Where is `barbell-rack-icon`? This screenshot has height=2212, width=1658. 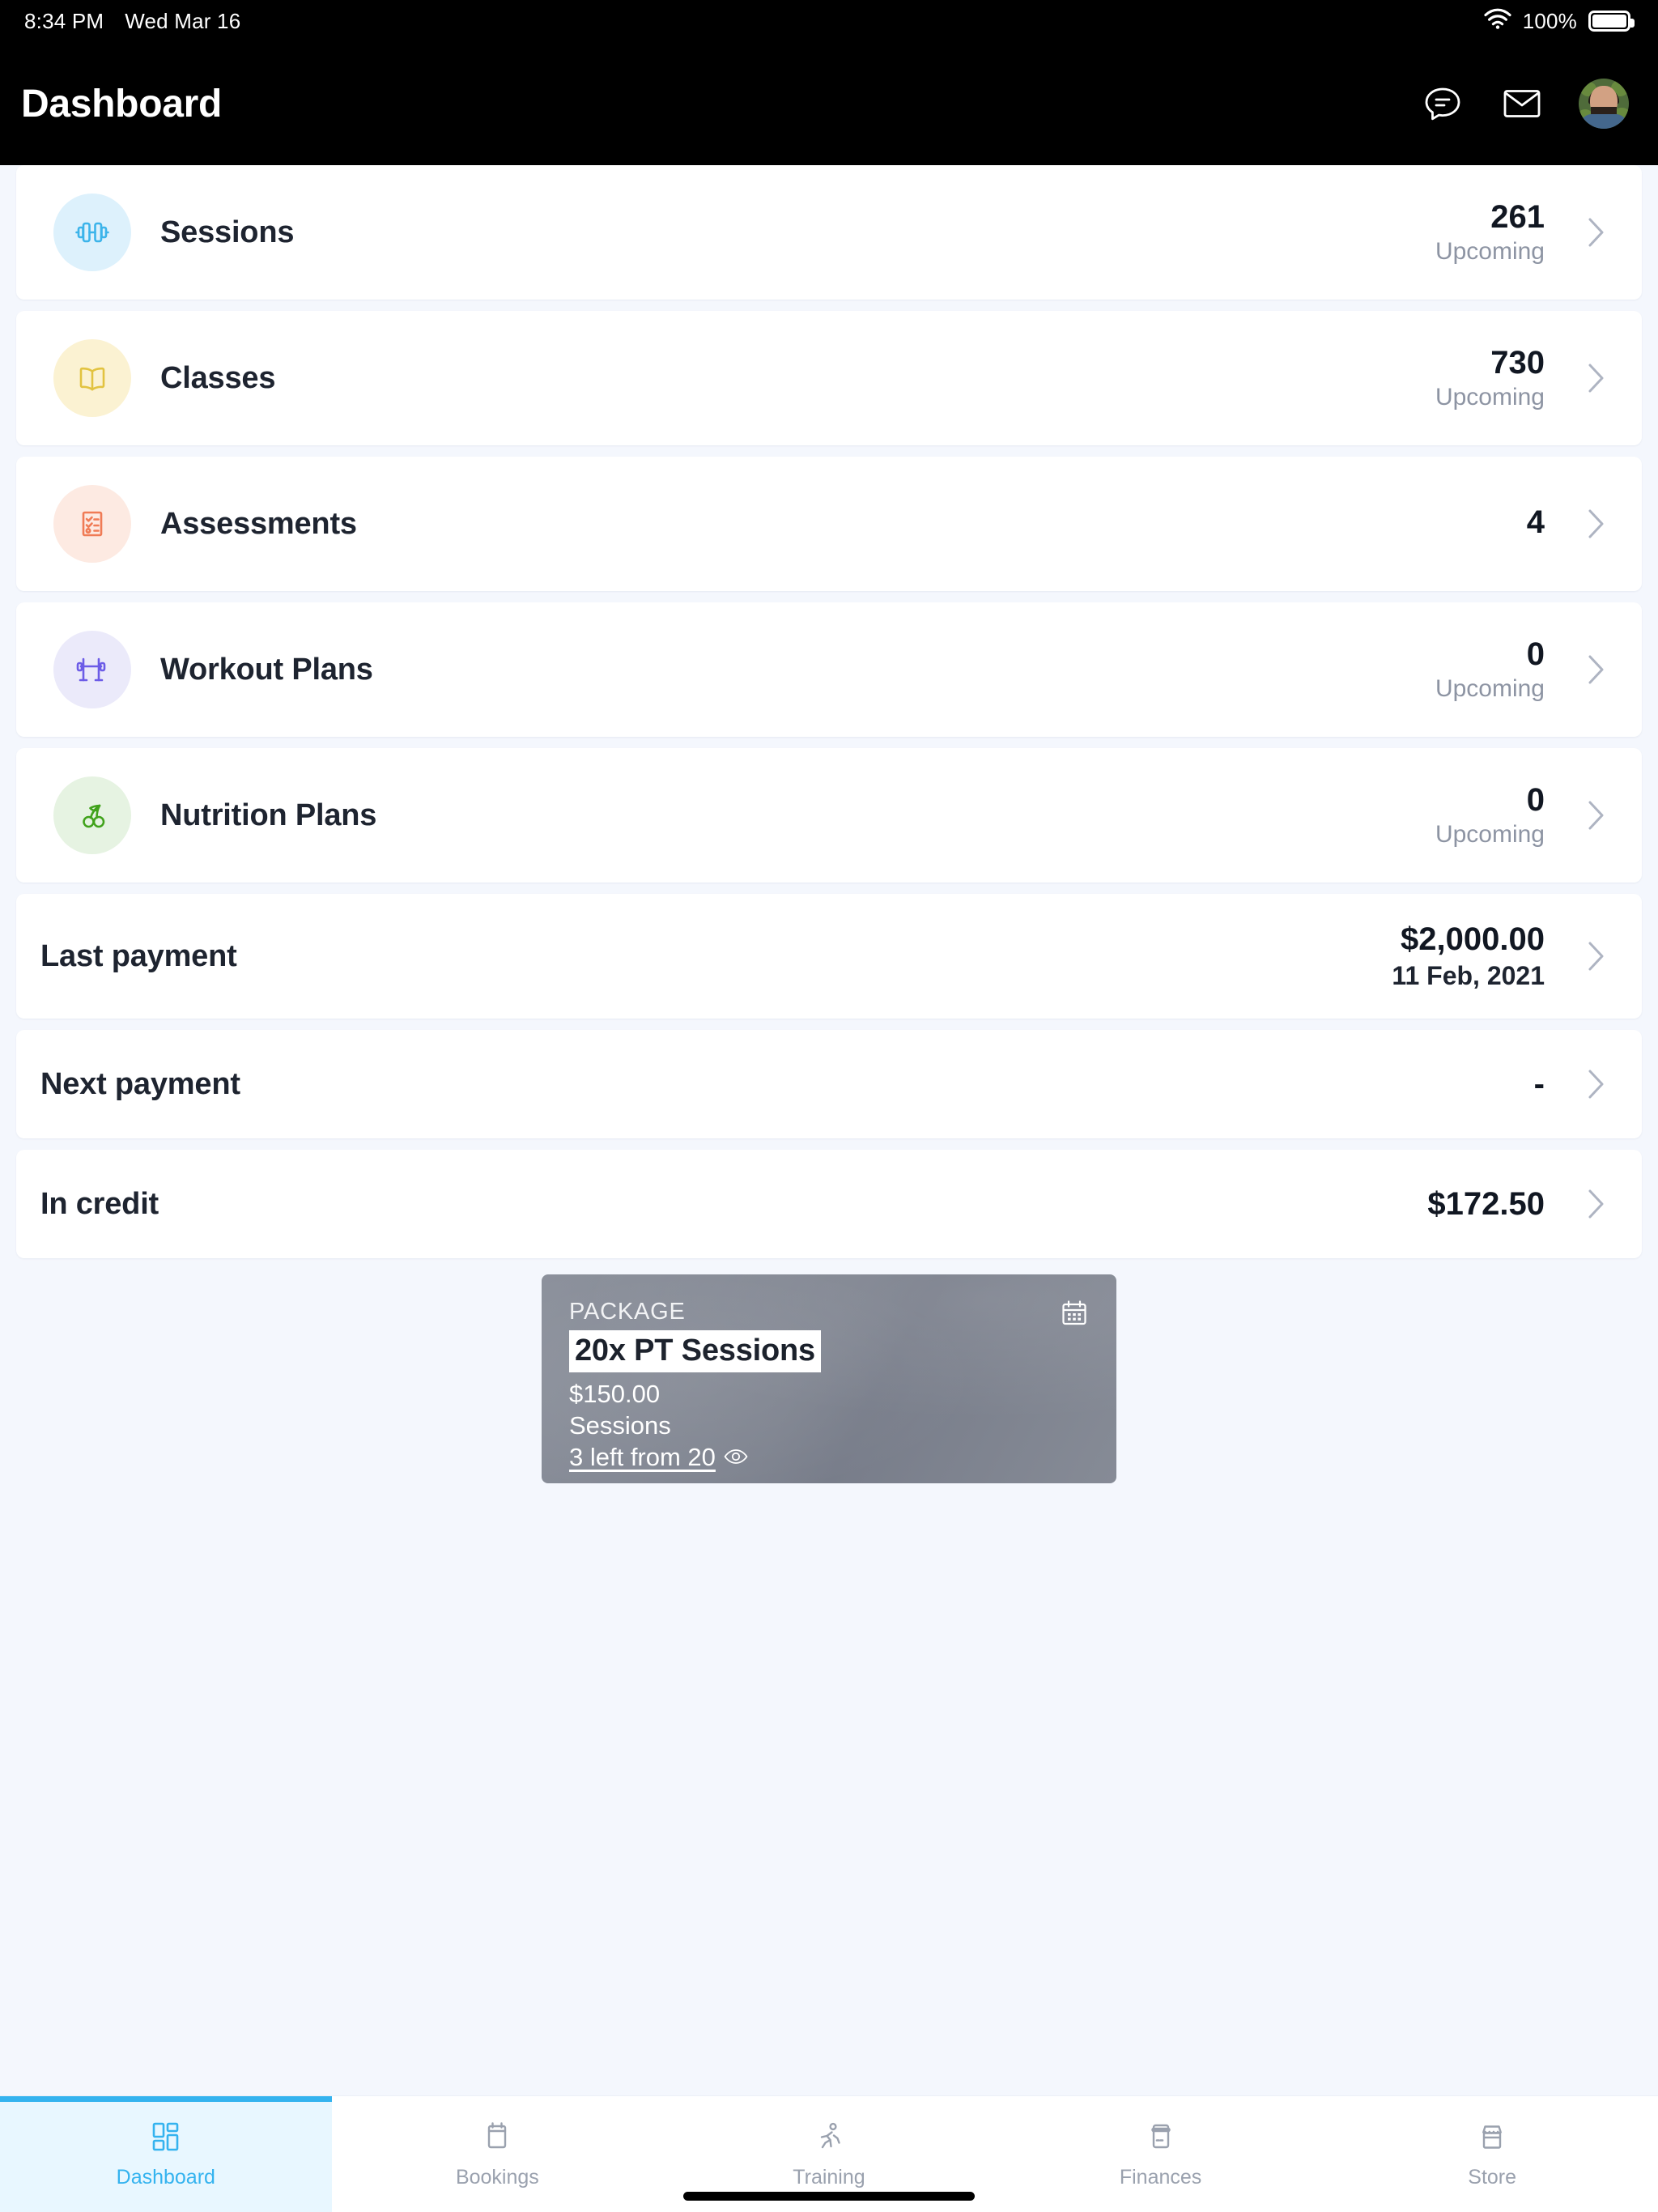
barbell-rack-icon is located at coordinates (92, 669).